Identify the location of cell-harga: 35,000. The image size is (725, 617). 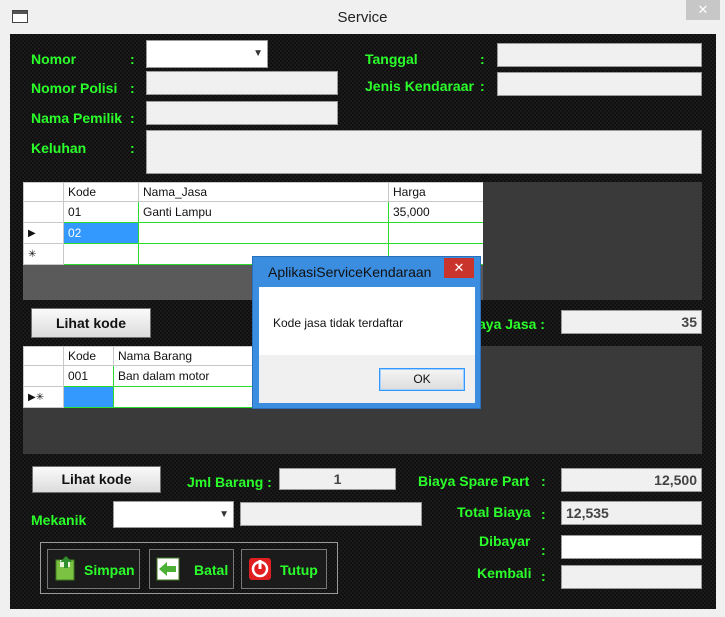
(436, 212).